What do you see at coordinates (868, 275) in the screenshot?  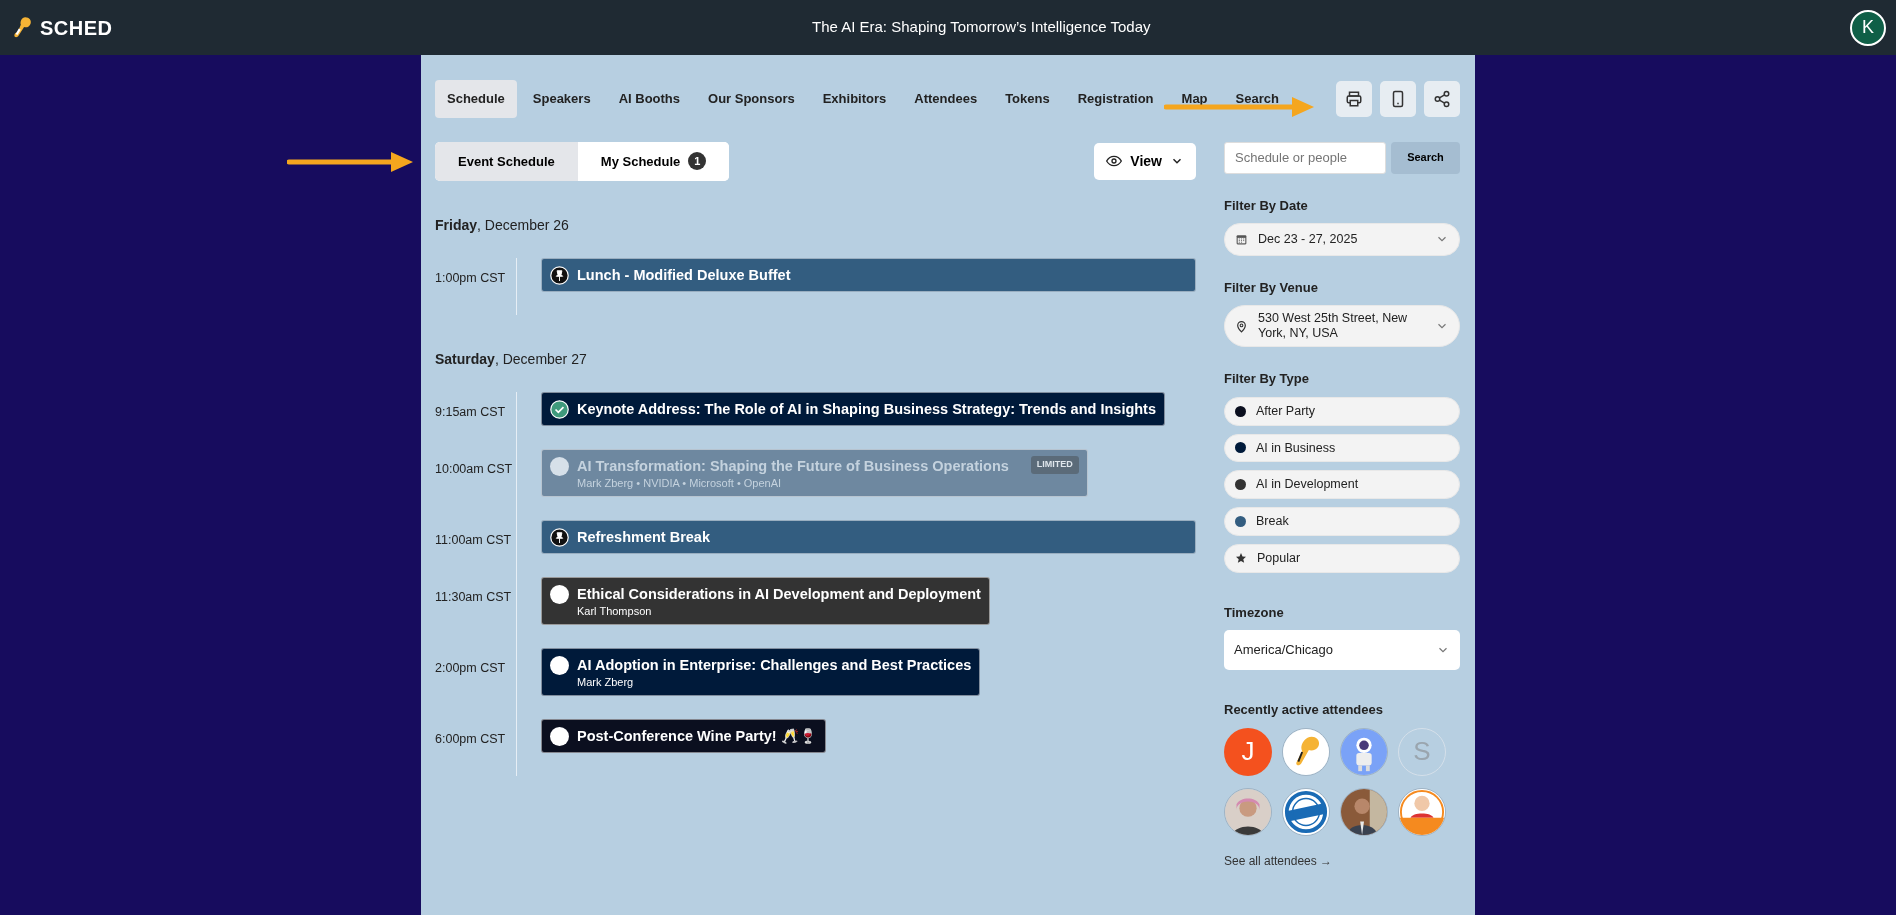 I see `break-block: Lunch - Modified Deluxe Buffet` at bounding box center [868, 275].